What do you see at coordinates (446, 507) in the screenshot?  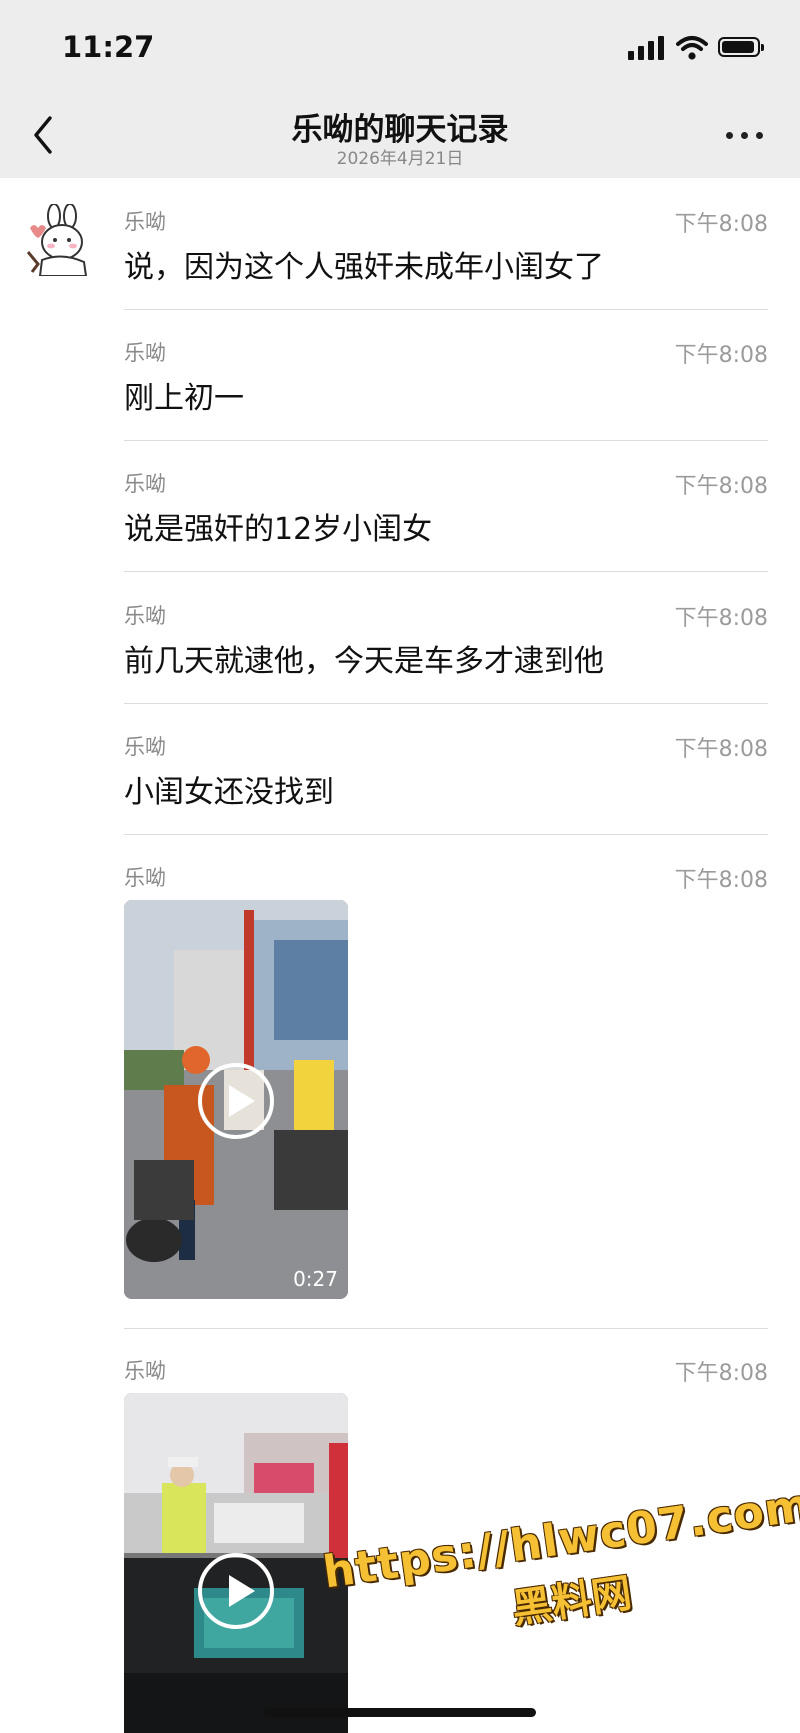 I see `message-item: 乐呦 下午8:08 说是强奸的12岁小闺女` at bounding box center [446, 507].